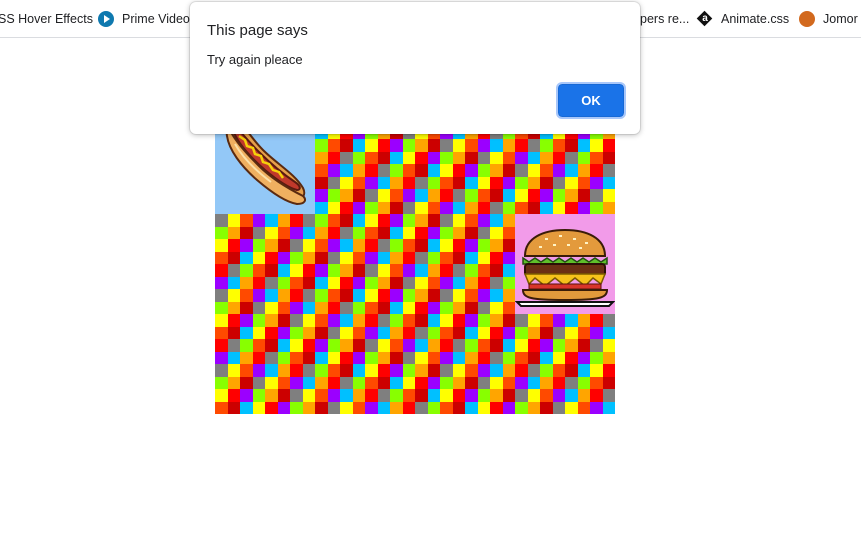  Describe the element at coordinates (743, 19) in the screenshot. I see `bookmark-animate-css: a Animate.css` at that location.